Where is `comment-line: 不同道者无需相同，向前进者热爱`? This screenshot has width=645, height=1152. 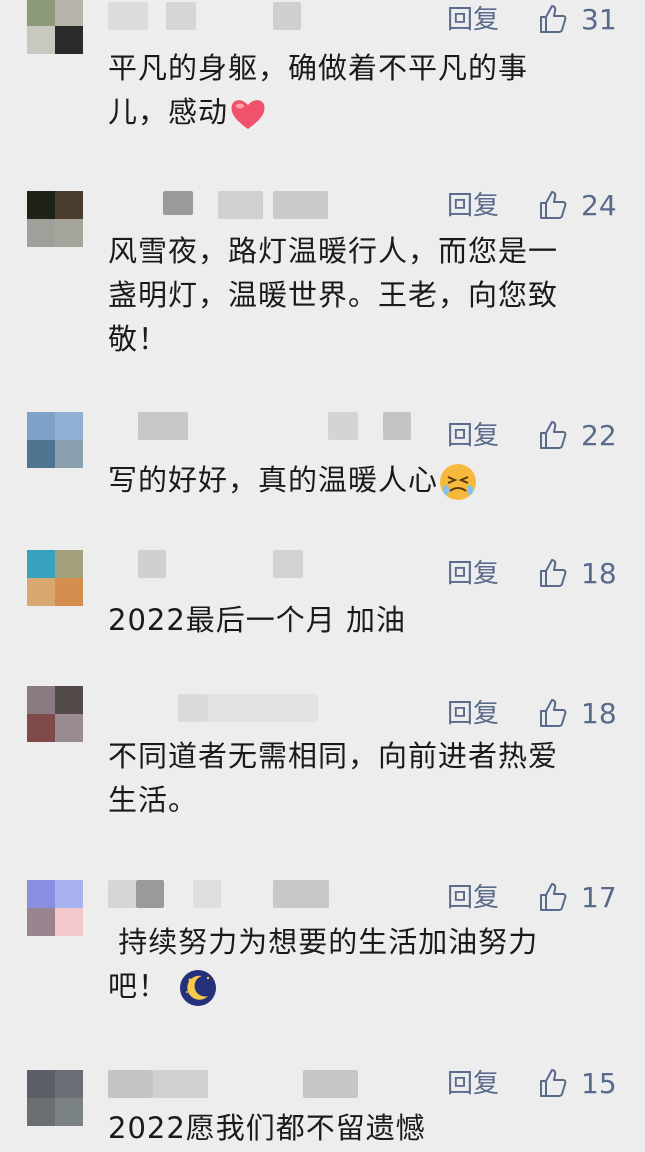 comment-line: 不同道者无需相同，向前进者热爱 is located at coordinates (333, 756).